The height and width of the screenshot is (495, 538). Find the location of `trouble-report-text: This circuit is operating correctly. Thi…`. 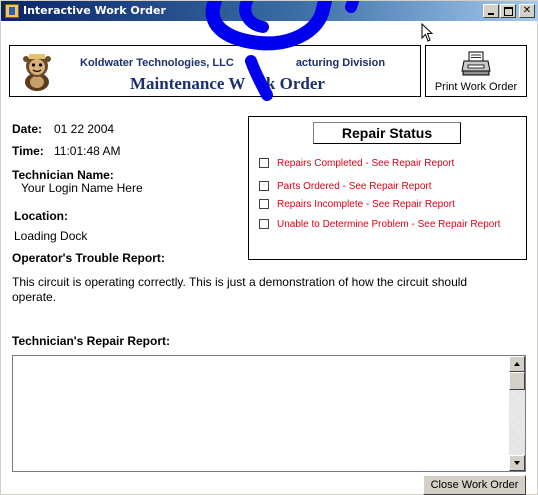

trouble-report-text: This circuit is operating correctly. Thi… is located at coordinates (240, 289).